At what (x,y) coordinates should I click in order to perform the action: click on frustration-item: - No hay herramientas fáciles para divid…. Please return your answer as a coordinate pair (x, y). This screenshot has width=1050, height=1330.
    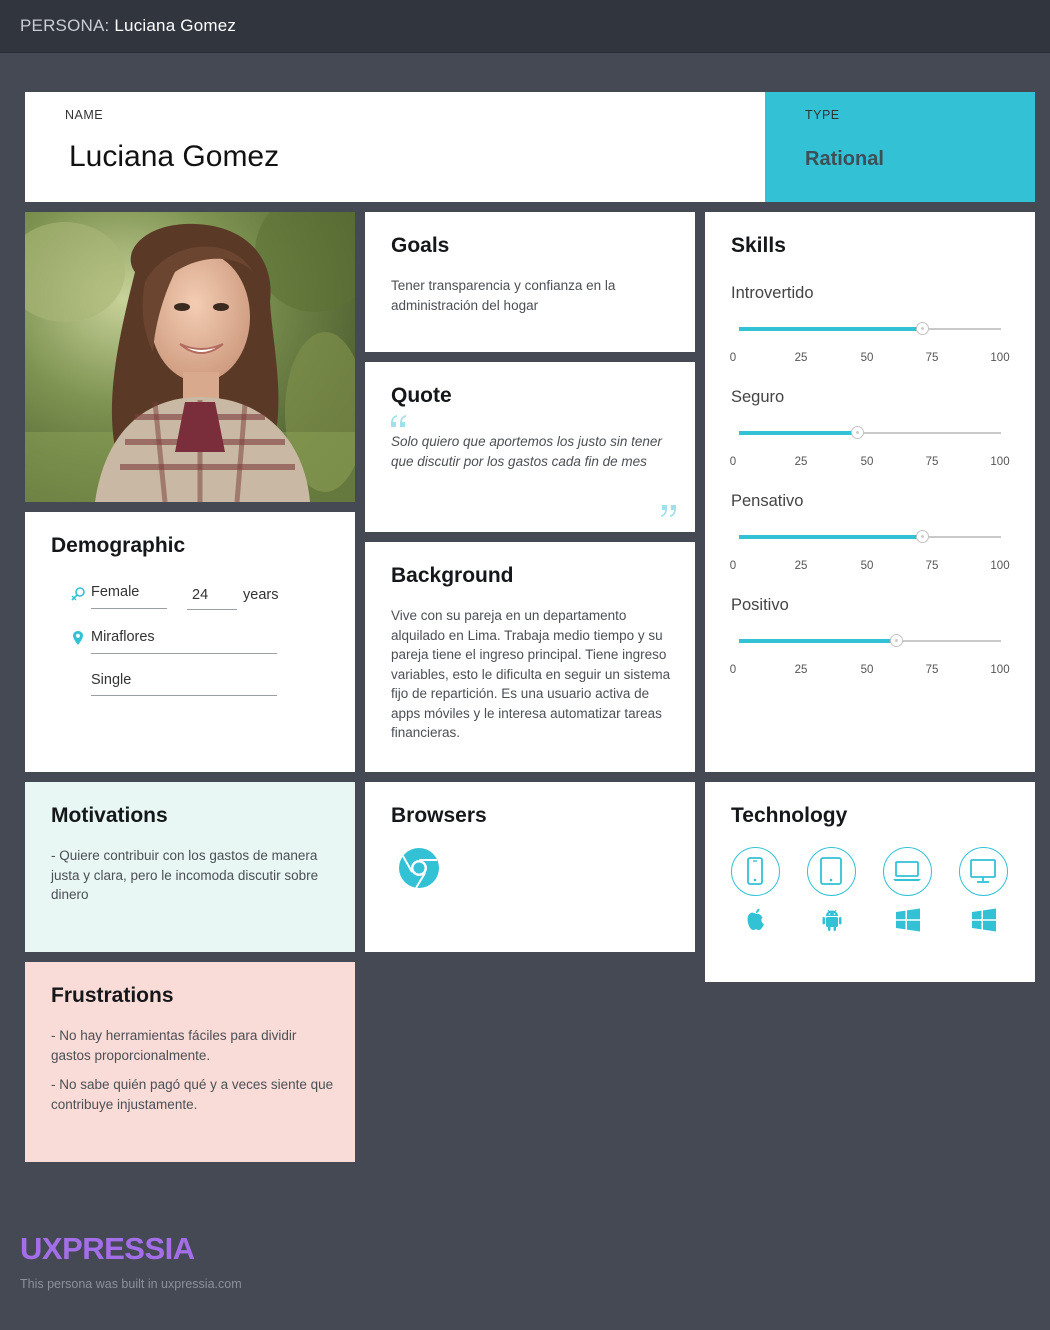
    Looking at the image, I should click on (193, 1045).